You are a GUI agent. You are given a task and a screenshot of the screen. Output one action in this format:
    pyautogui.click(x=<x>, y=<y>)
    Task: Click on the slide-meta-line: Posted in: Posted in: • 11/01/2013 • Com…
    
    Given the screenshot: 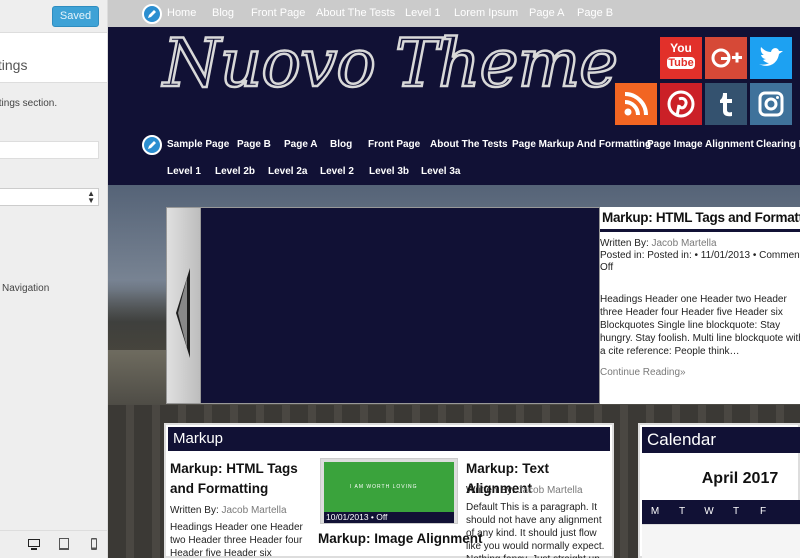 What is the action you would take?
    pyautogui.click(x=700, y=255)
    